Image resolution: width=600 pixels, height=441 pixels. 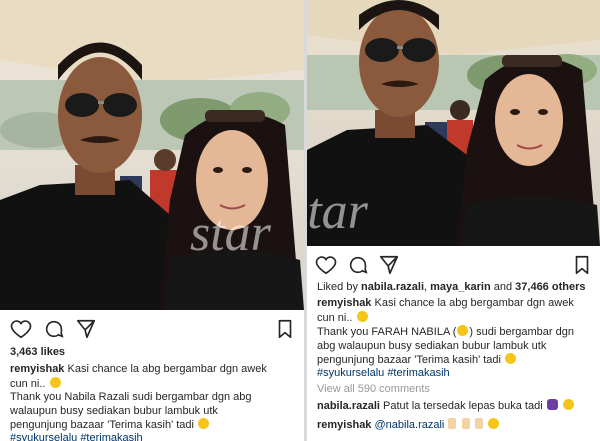 What do you see at coordinates (454, 389) in the screenshot?
I see `view-all-comments-link: View all 590 comments` at bounding box center [454, 389].